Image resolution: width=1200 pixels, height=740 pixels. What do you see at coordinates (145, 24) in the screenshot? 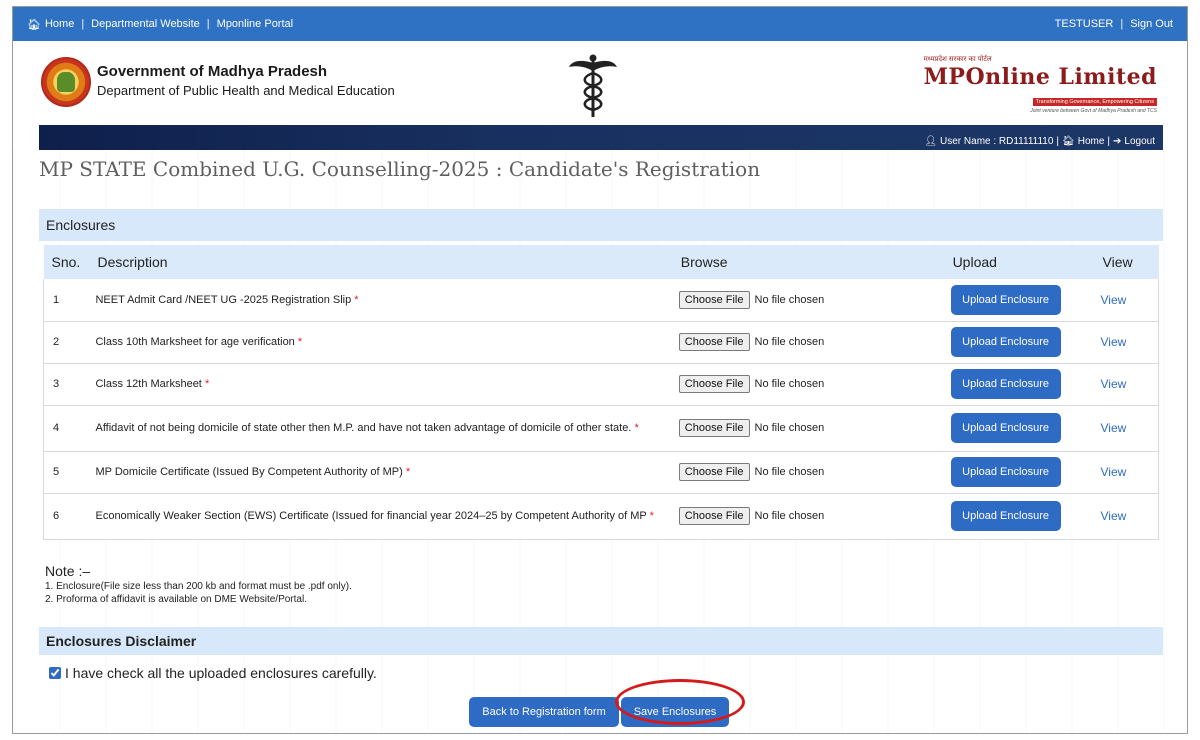
I see `top-link-departmental-website: Departmental Website` at bounding box center [145, 24].